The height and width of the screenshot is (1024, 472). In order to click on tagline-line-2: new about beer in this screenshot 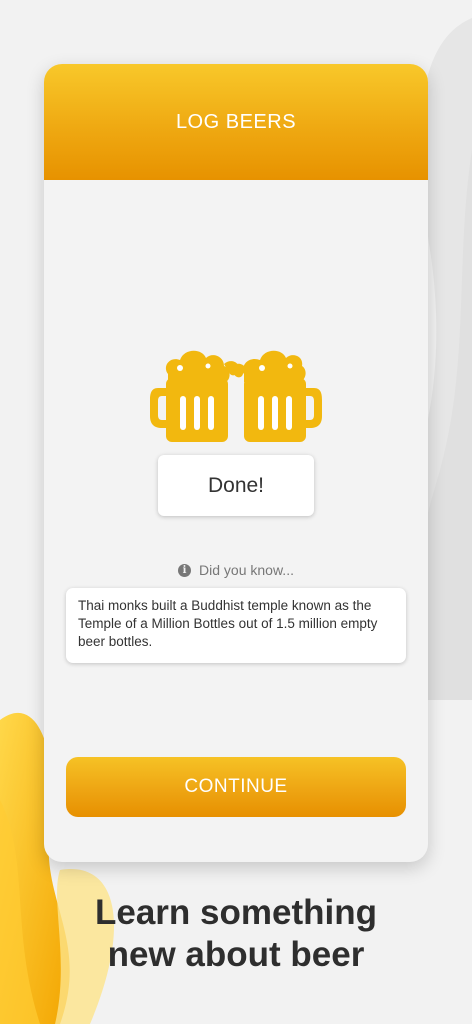, I will do `click(236, 954)`.